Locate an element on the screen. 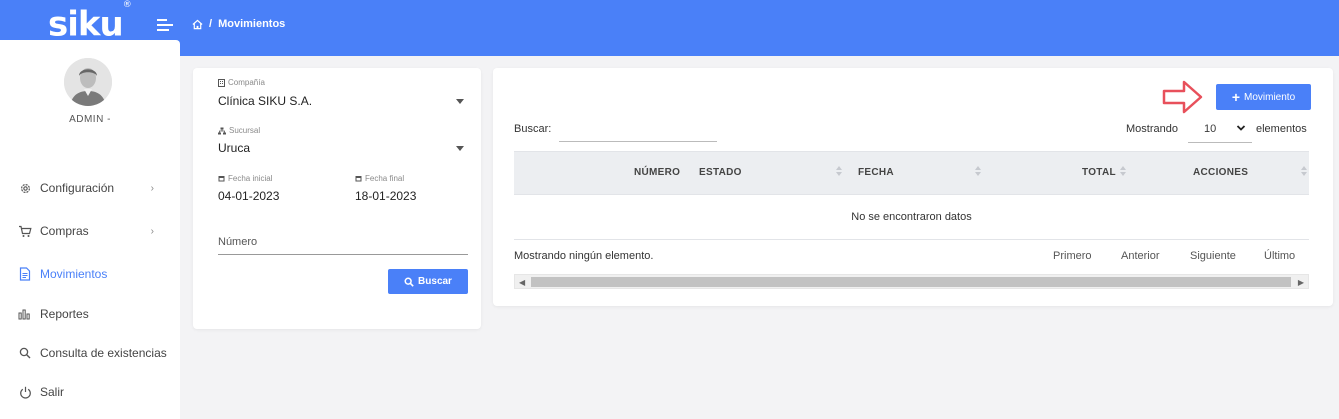 This screenshot has width=1339, height=419. table-header: NÚMERO ESTADO FECHA TOTAL ACCIONES is located at coordinates (911, 173).